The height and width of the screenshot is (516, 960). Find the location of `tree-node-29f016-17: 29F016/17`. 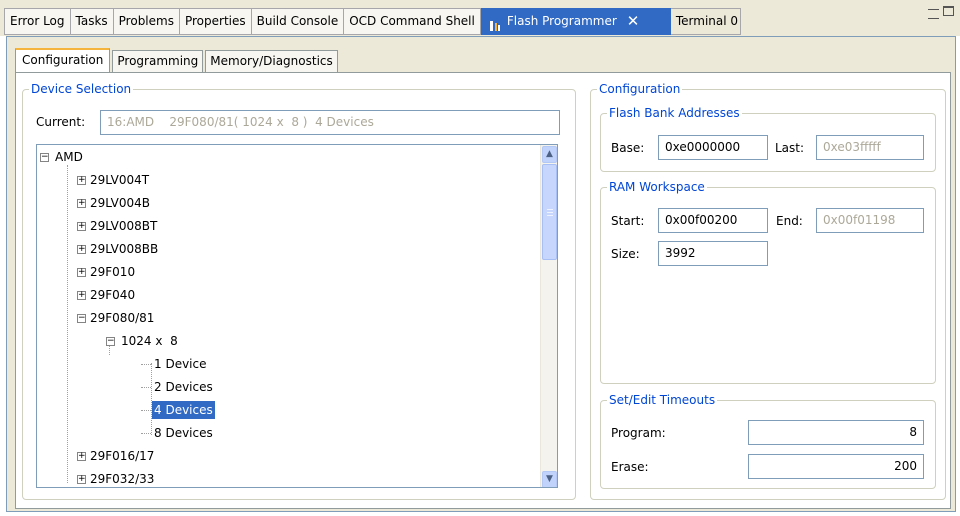

tree-node-29f016-17: 29F016/17 is located at coordinates (122, 456).